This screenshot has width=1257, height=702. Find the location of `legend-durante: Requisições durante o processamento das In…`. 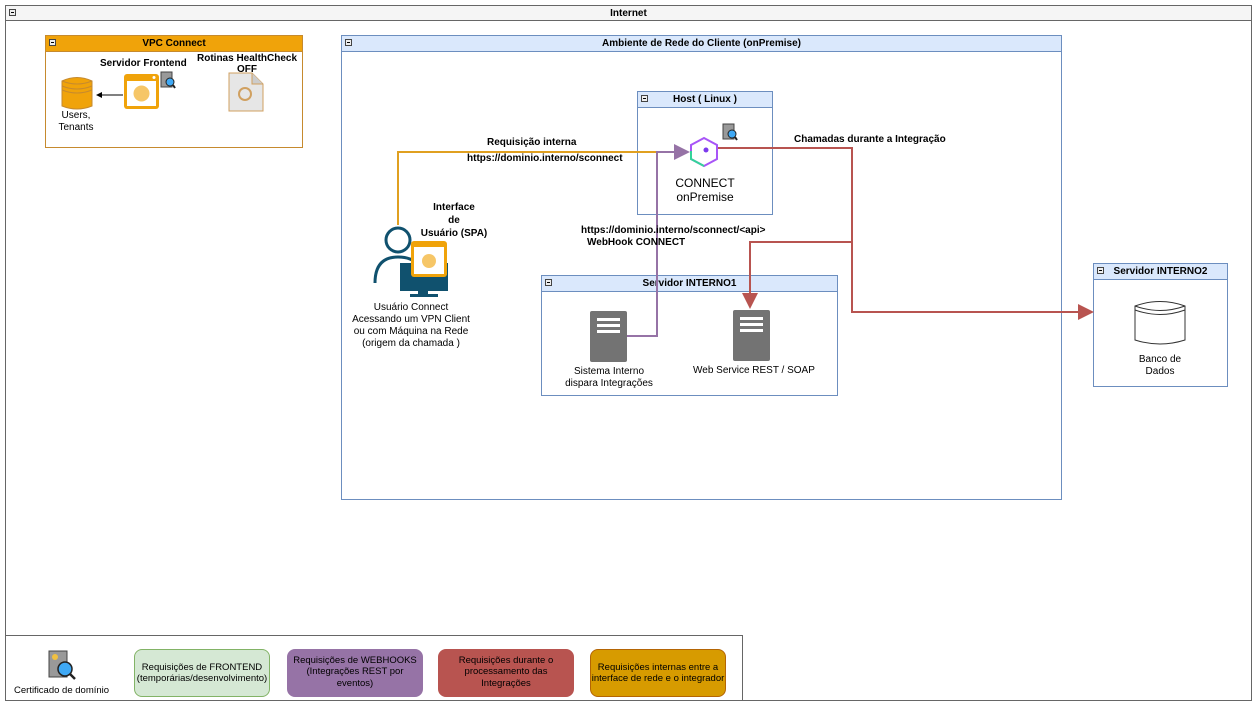

legend-durante: Requisições durante o processamento das In… is located at coordinates (506, 673).